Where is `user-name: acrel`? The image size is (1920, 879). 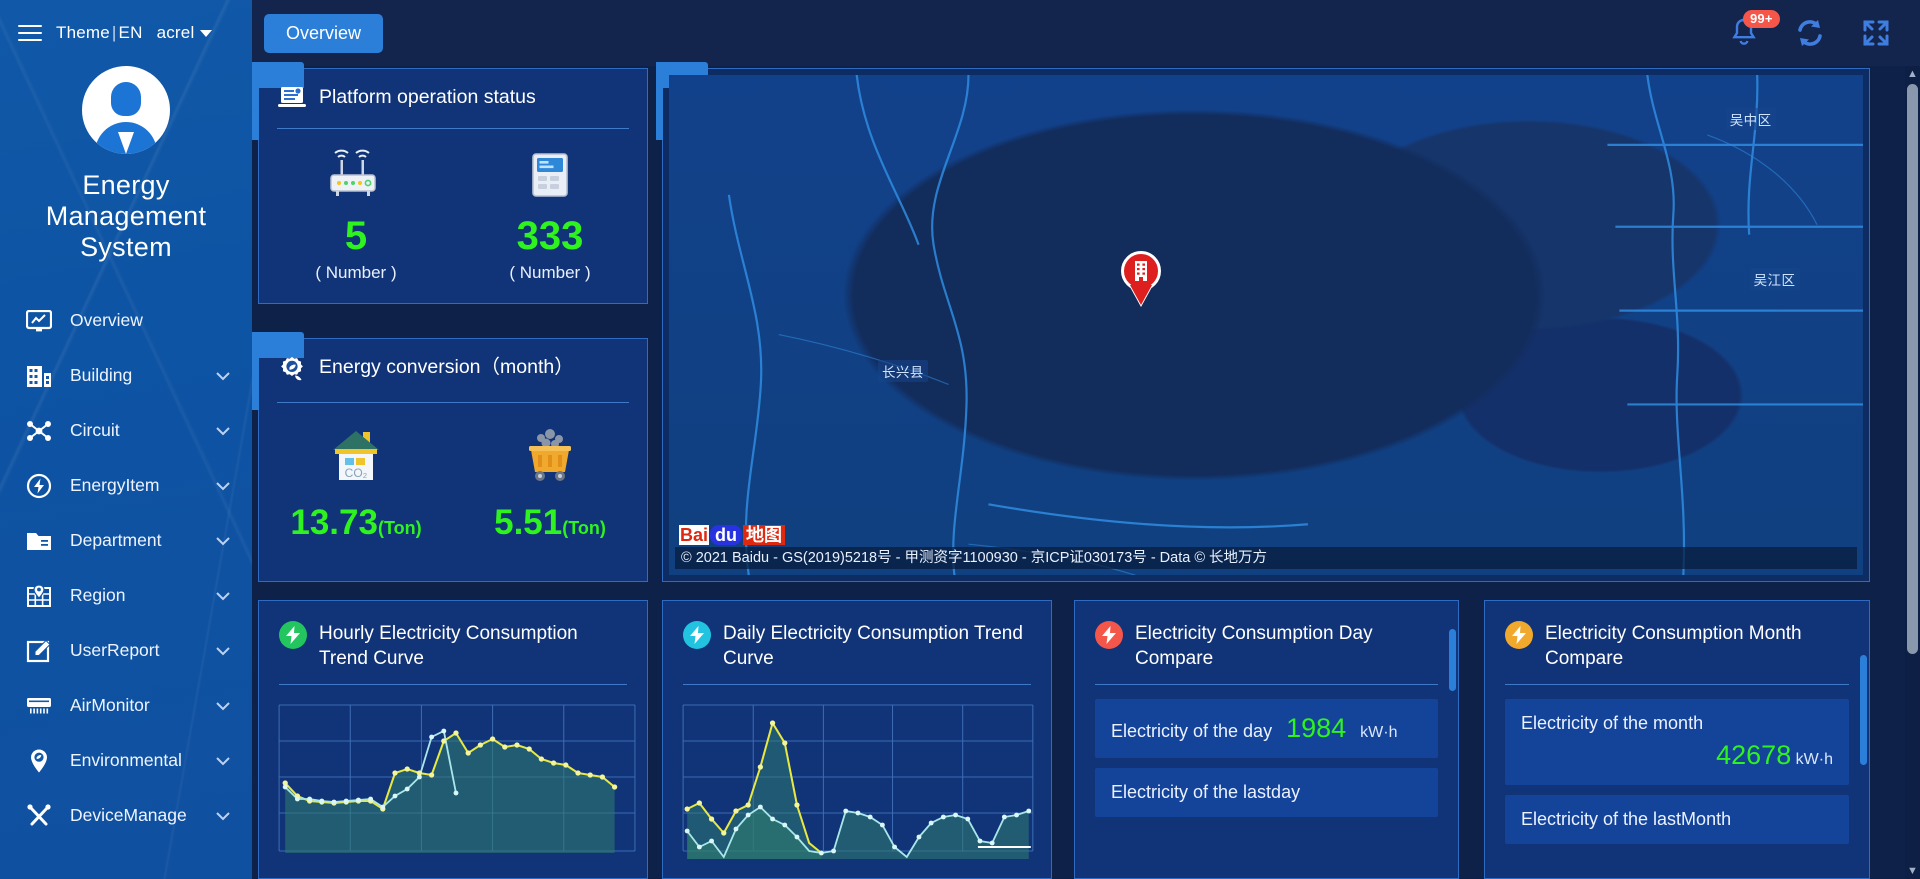
user-name: acrel is located at coordinates (175, 32).